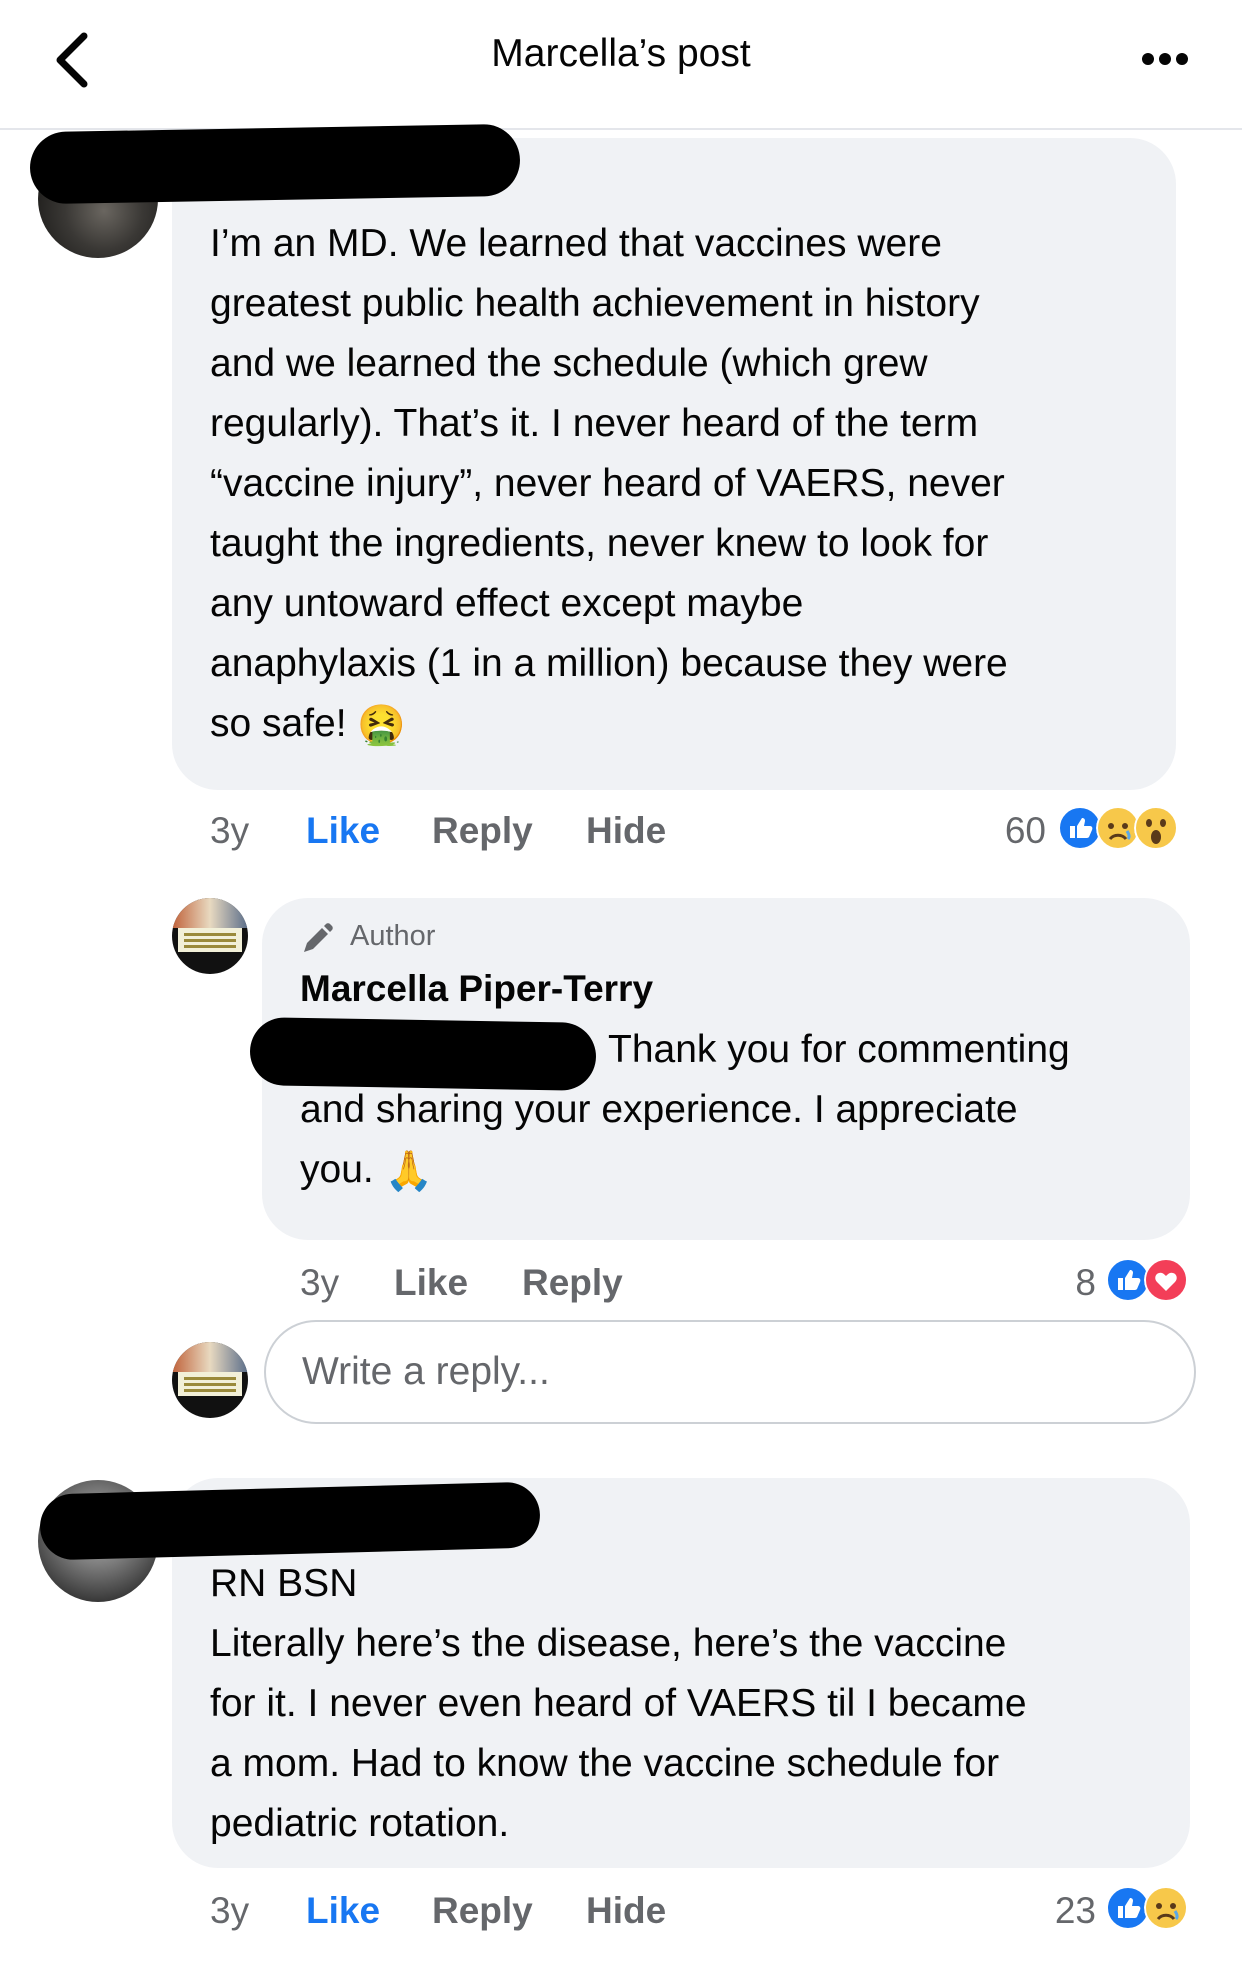 The height and width of the screenshot is (1981, 1242). I want to click on reply-text-line1: Thank you for commenting, so click(839, 1049).